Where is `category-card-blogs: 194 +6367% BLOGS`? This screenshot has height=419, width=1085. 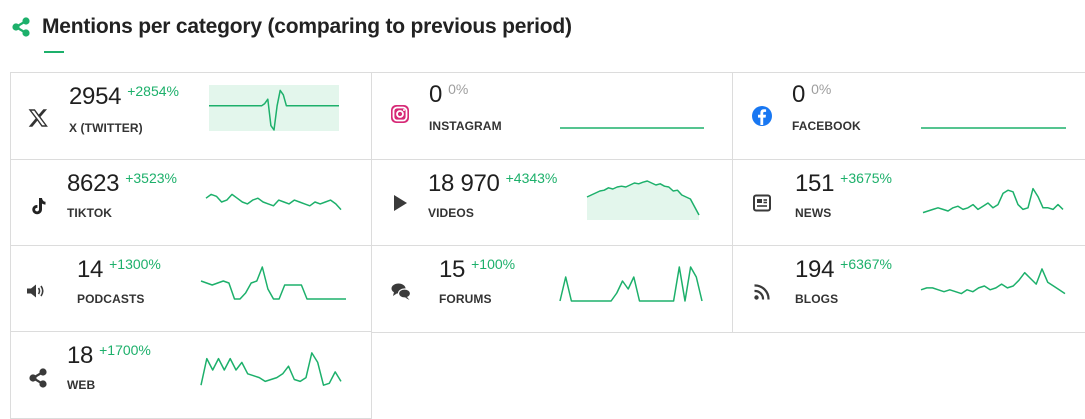 category-card-blogs: 194 +6367% BLOGS is located at coordinates (908, 289).